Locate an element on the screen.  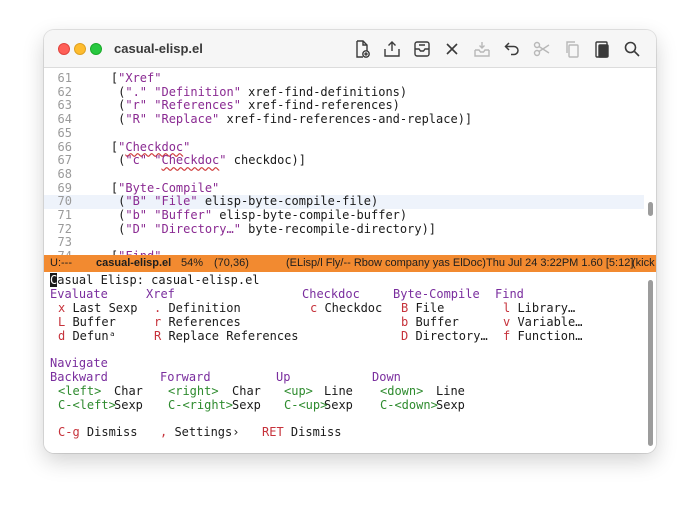
minimize-window-button is located at coordinates (80, 49).